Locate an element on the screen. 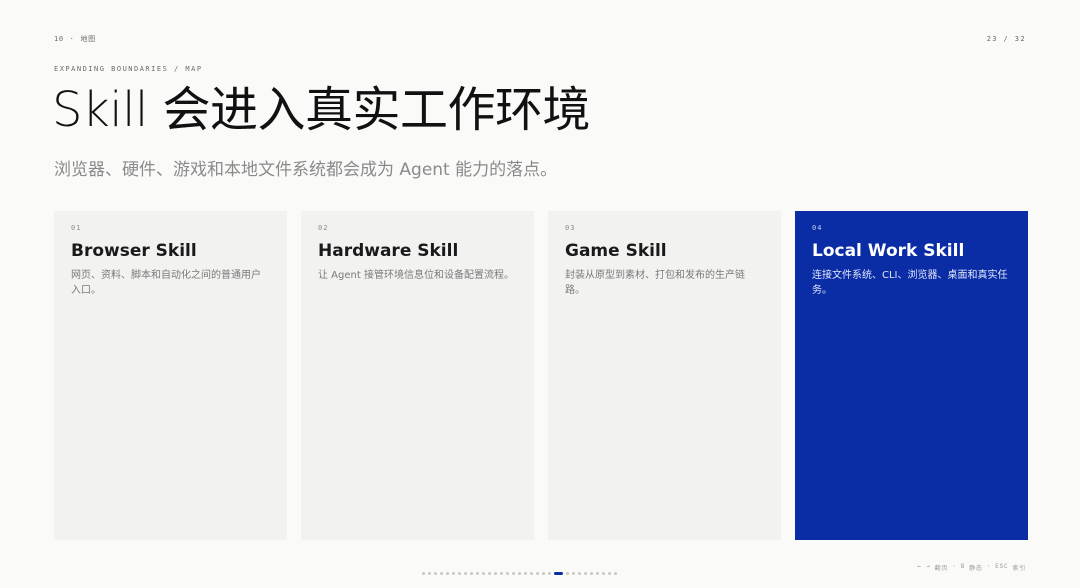  pagination-dots is located at coordinates (519, 573).